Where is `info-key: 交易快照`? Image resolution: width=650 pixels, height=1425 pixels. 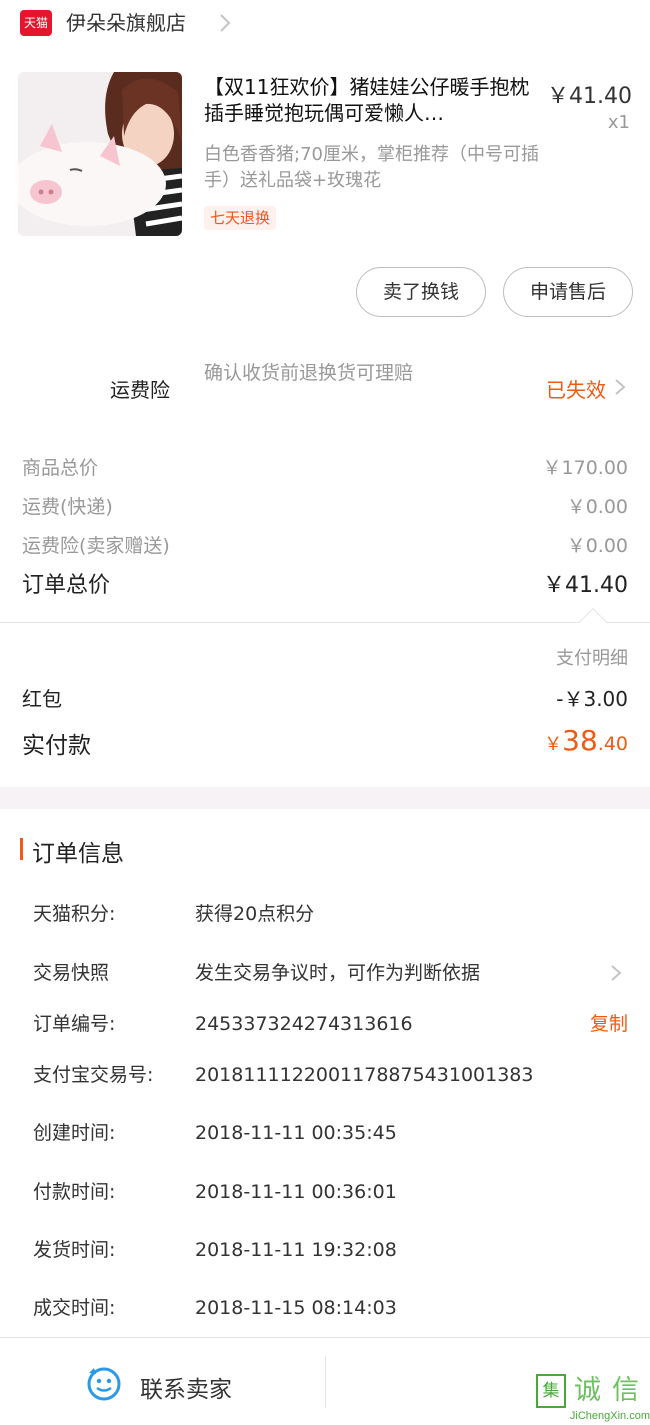
info-key: 交易快照 is located at coordinates (71, 973).